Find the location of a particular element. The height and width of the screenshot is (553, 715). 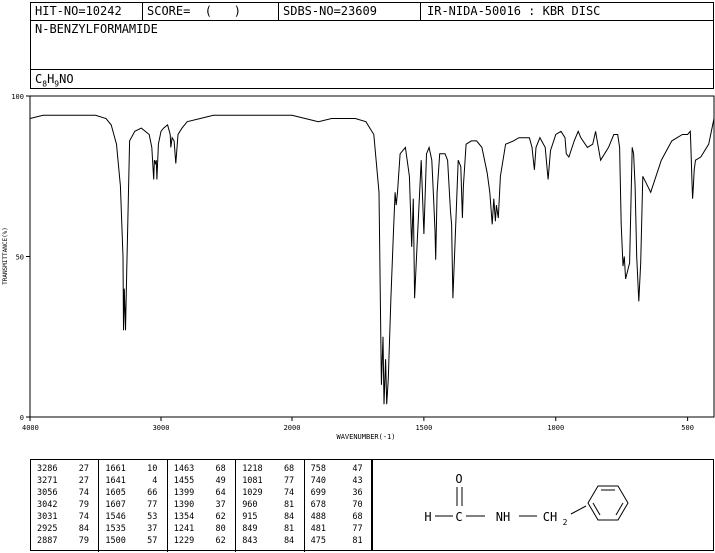

peak-row: 758 47 is located at coordinates (339, 469).